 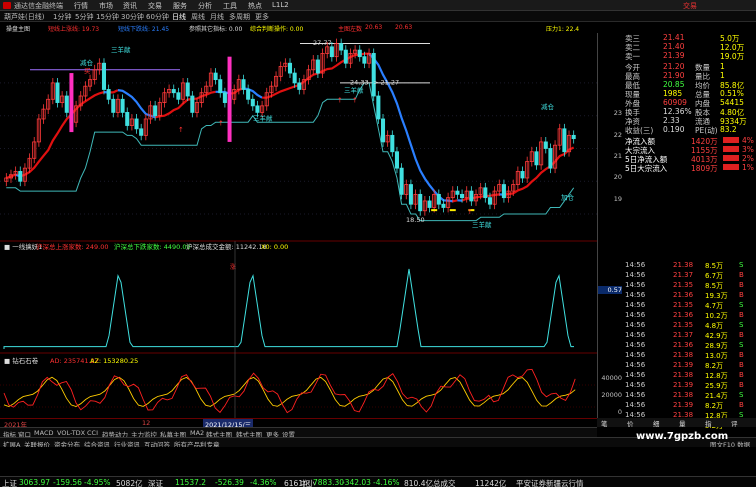 I want to click on tab-review: 评, so click(x=734, y=423).